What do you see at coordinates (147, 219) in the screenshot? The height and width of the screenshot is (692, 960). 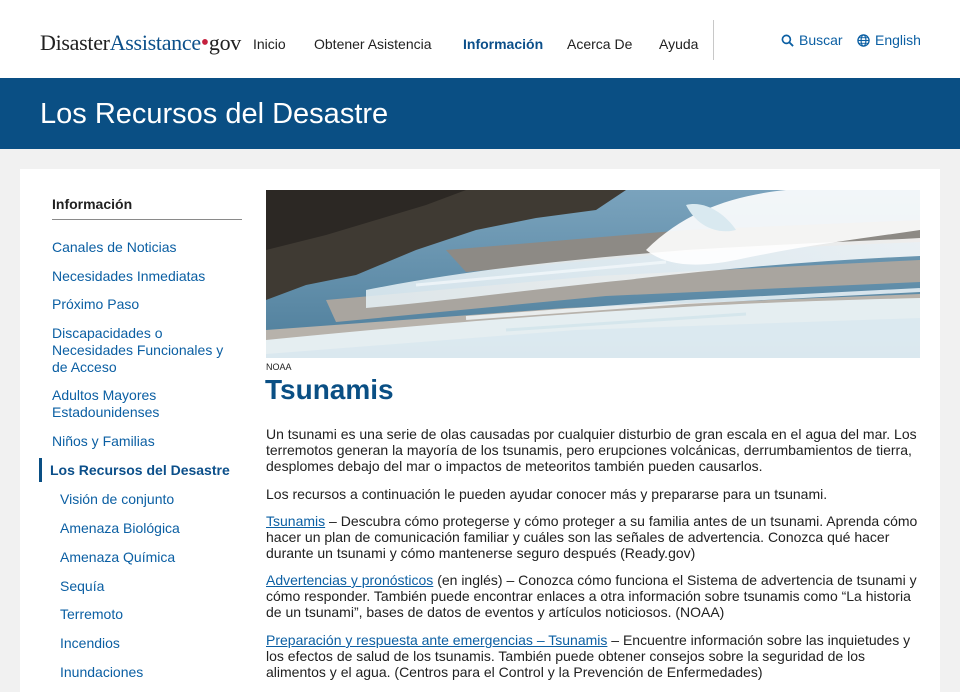 I see `sidebar-divider` at bounding box center [147, 219].